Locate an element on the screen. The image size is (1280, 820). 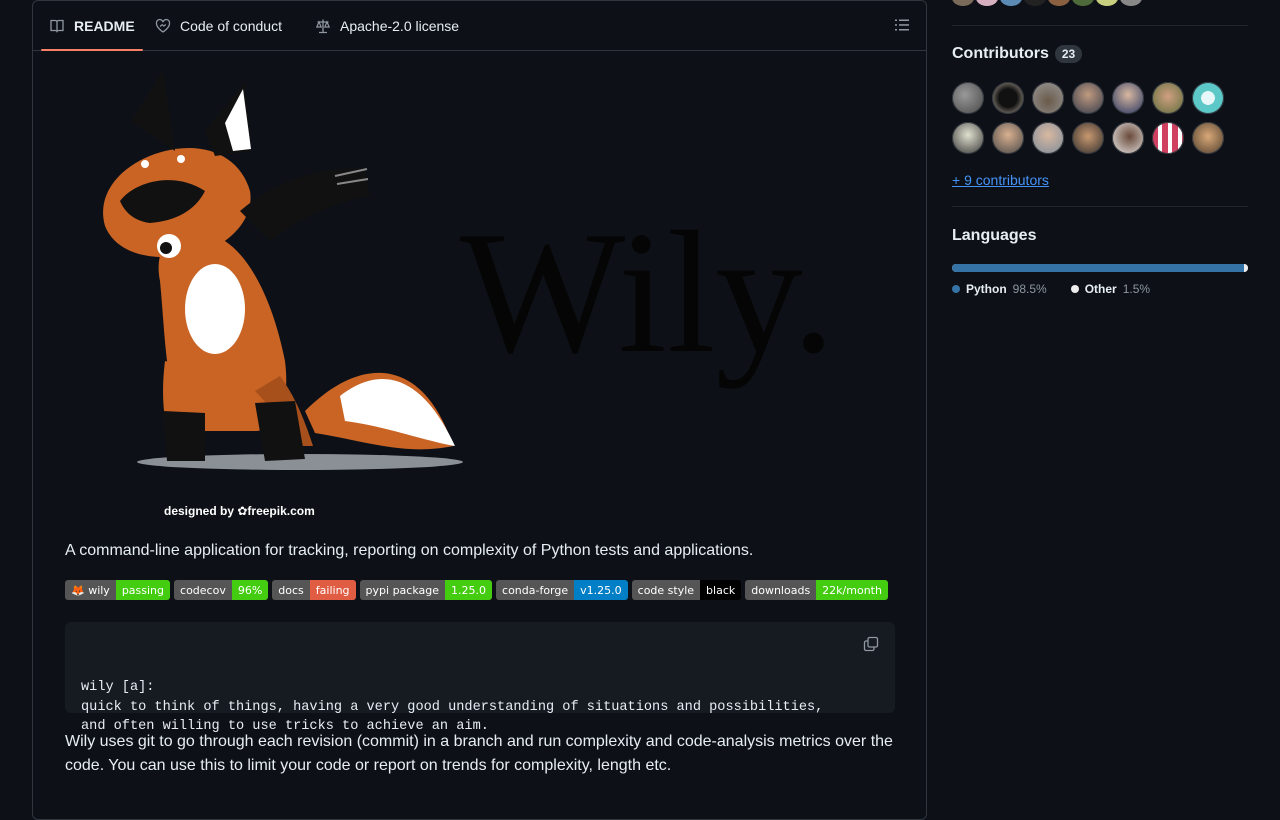
language-bar-python is located at coordinates (1098, 268).